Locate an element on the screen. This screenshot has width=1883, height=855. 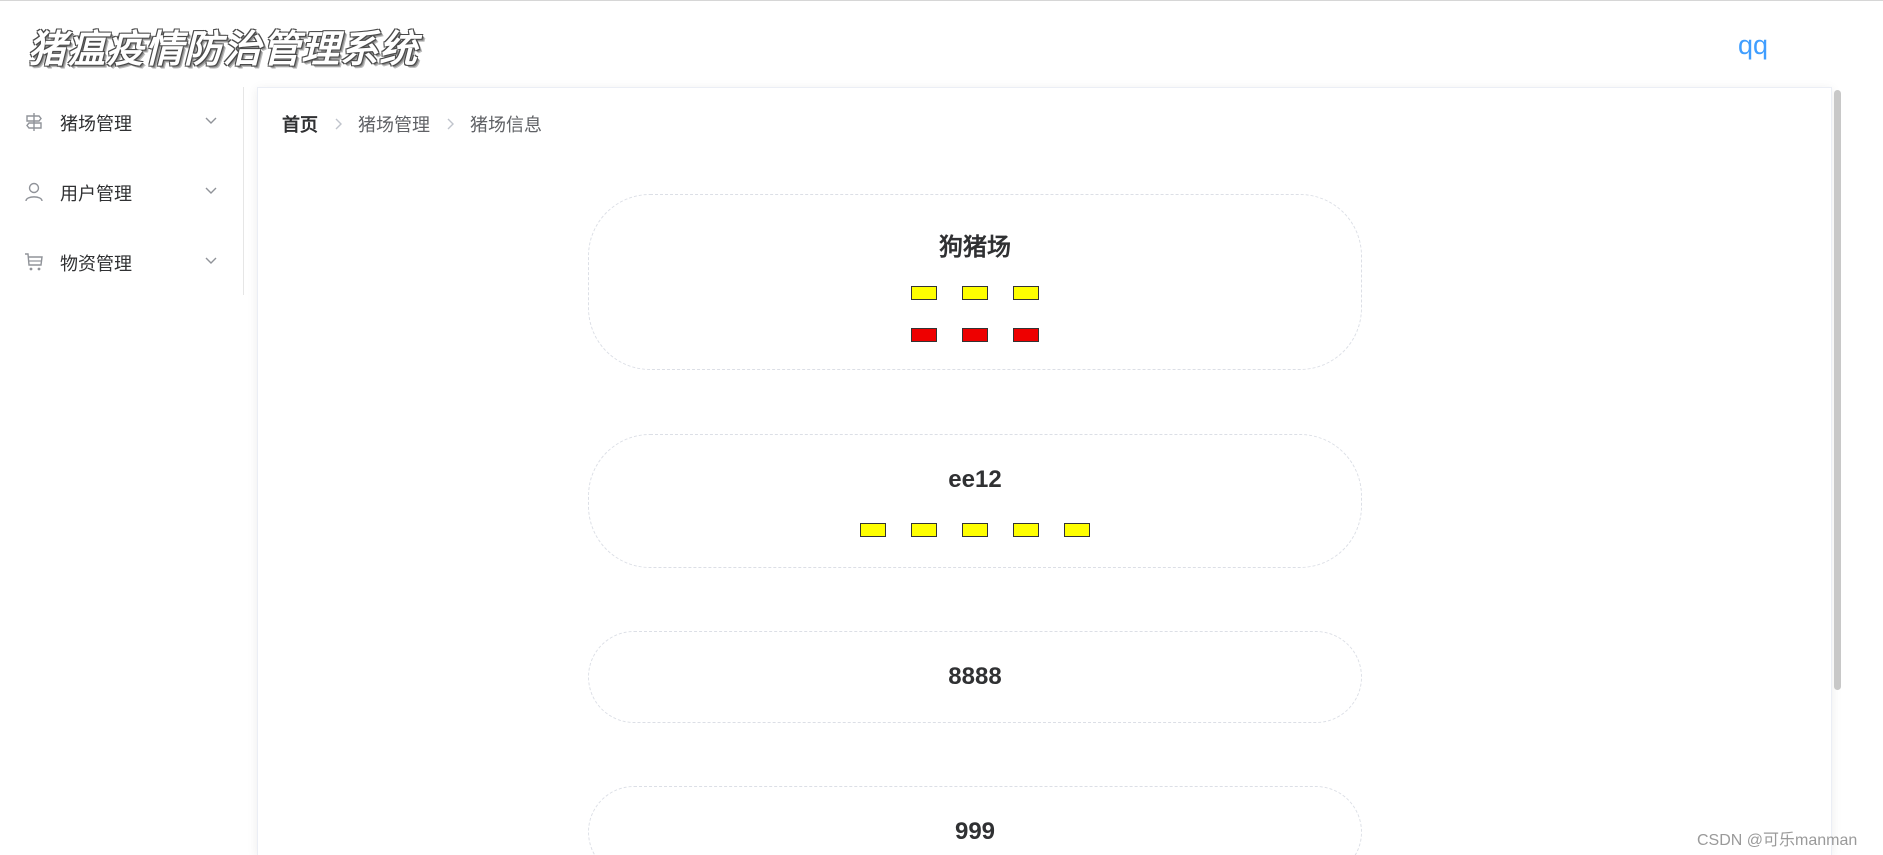
farm-card: 999 is located at coordinates (975, 820).